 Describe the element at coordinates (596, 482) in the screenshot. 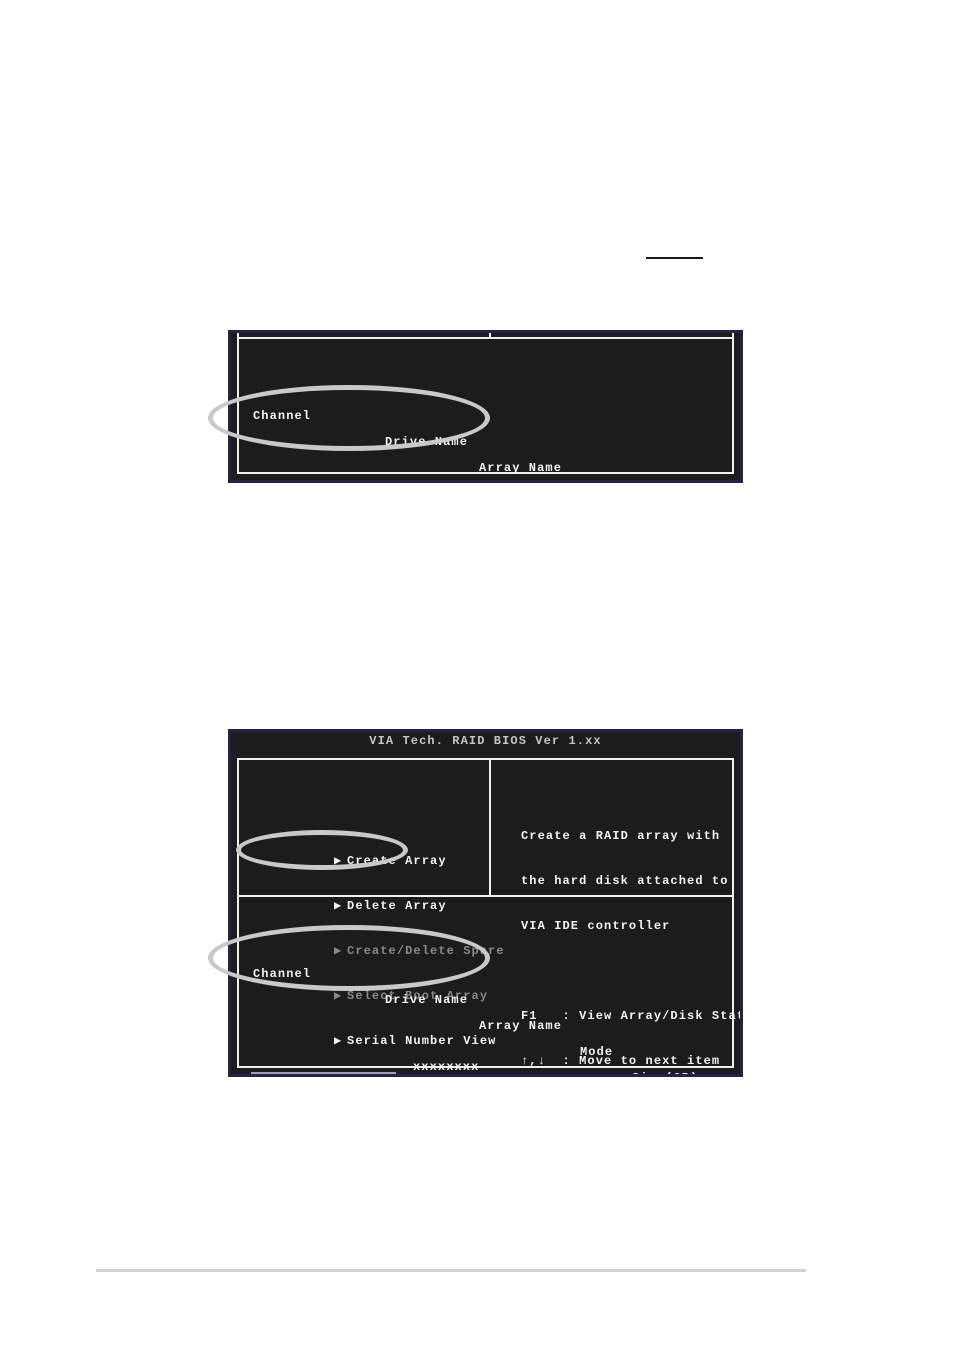

I see `header-mode: Mode` at that location.